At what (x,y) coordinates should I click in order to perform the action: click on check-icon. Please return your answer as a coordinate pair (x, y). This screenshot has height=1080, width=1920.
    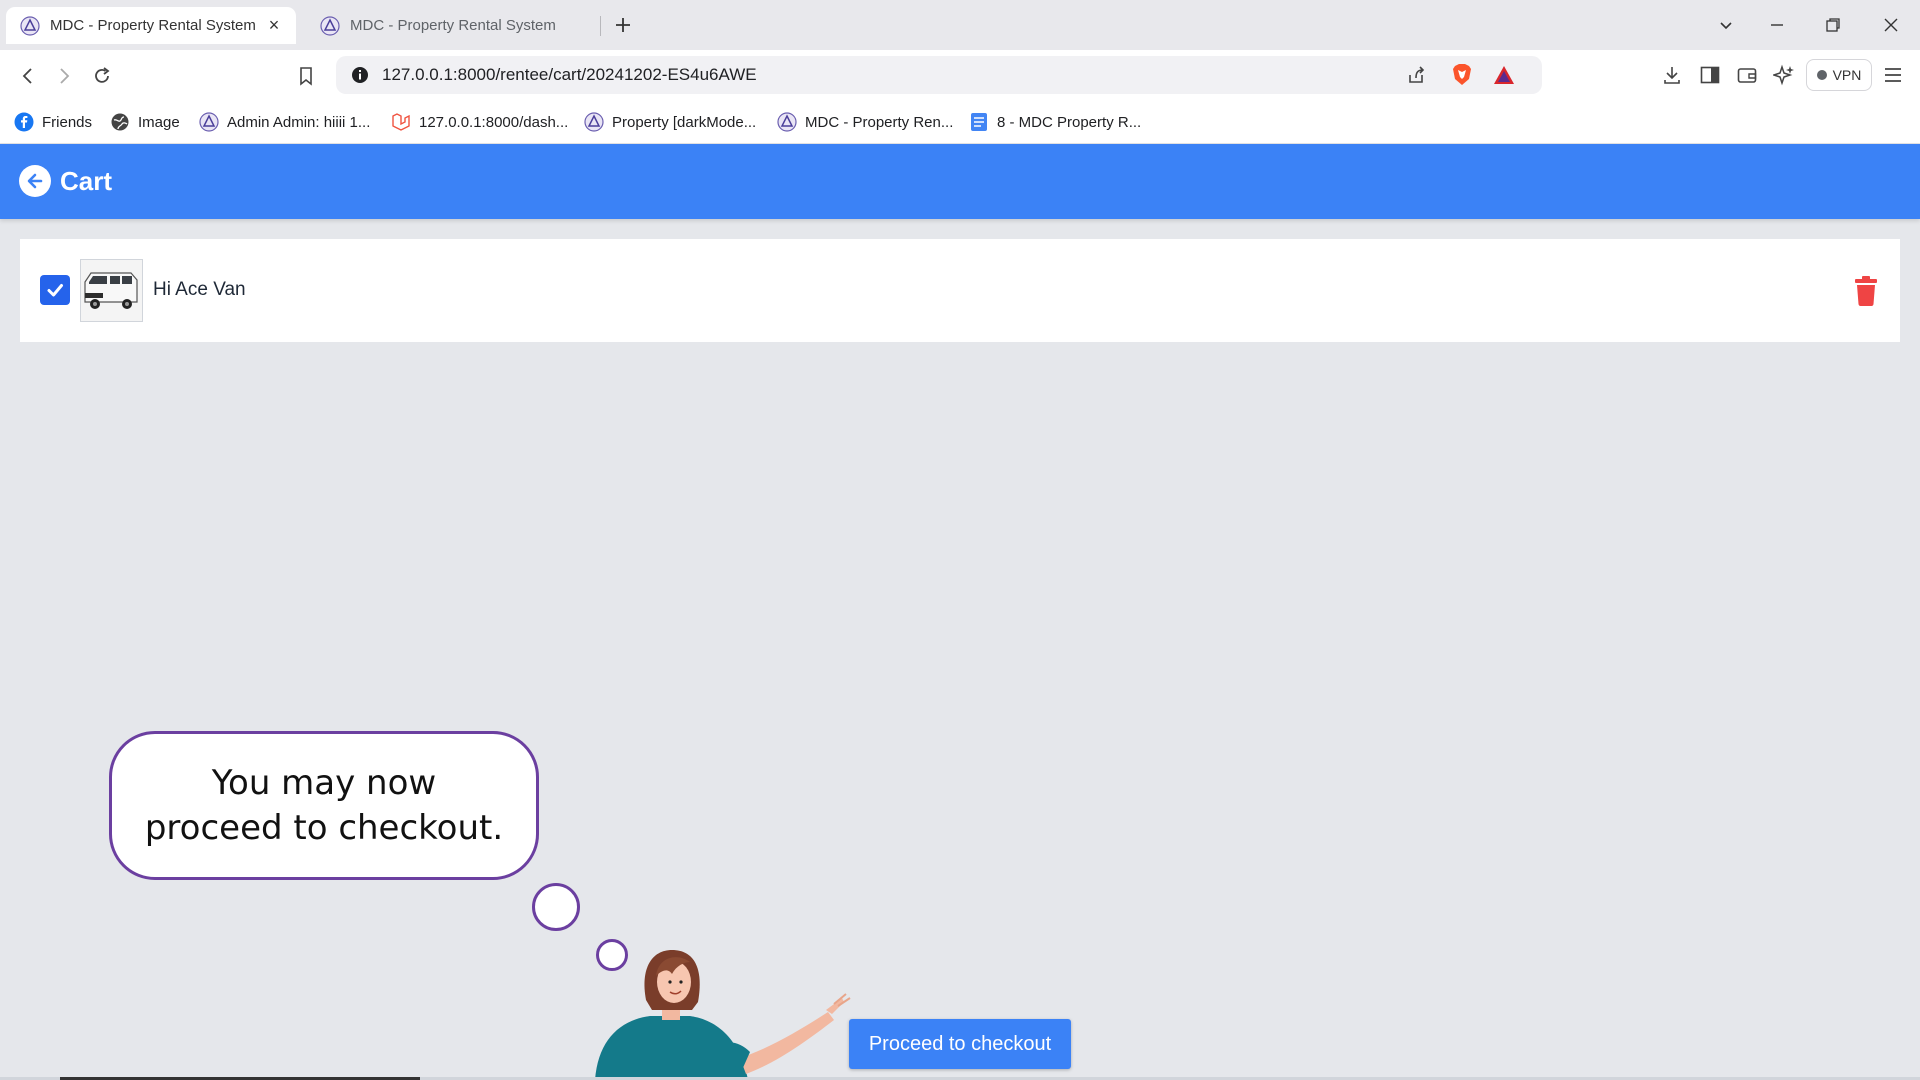
    Looking at the image, I should click on (55, 290).